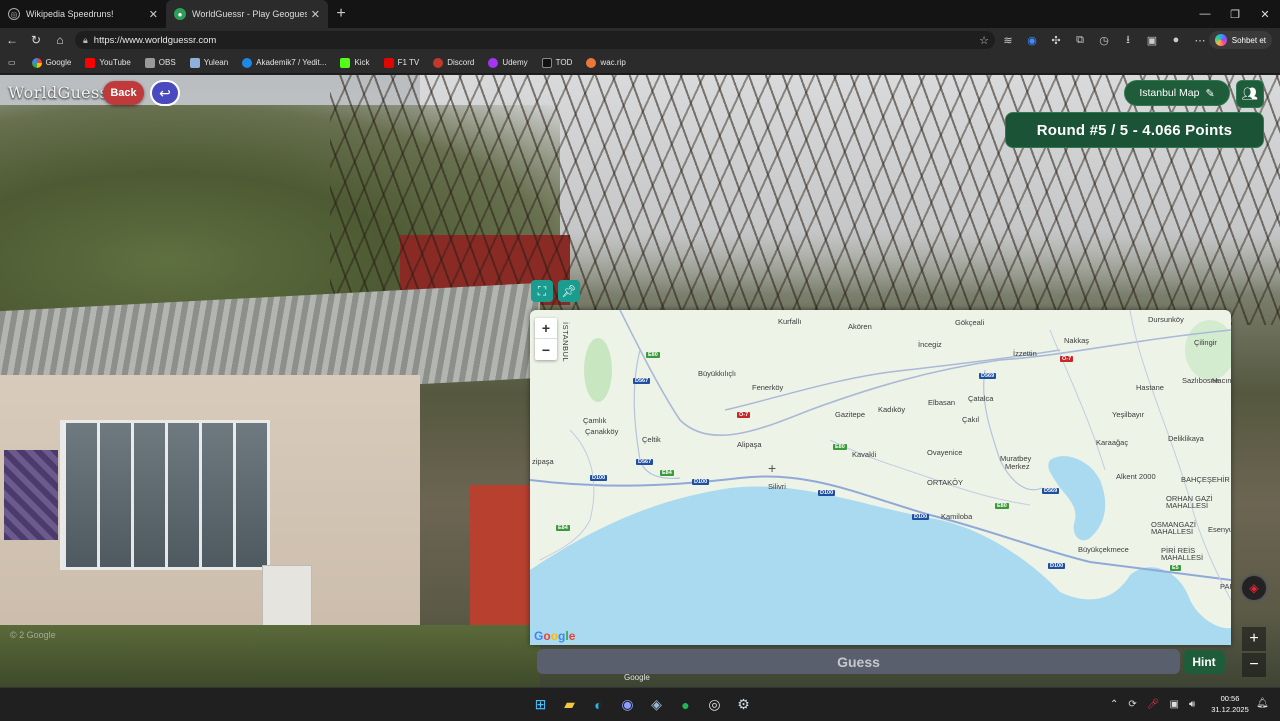 Image resolution: width=1280 pixels, height=721 pixels. Describe the element at coordinates (1204, 662) in the screenshot. I see `hint-button: Hint` at that location.